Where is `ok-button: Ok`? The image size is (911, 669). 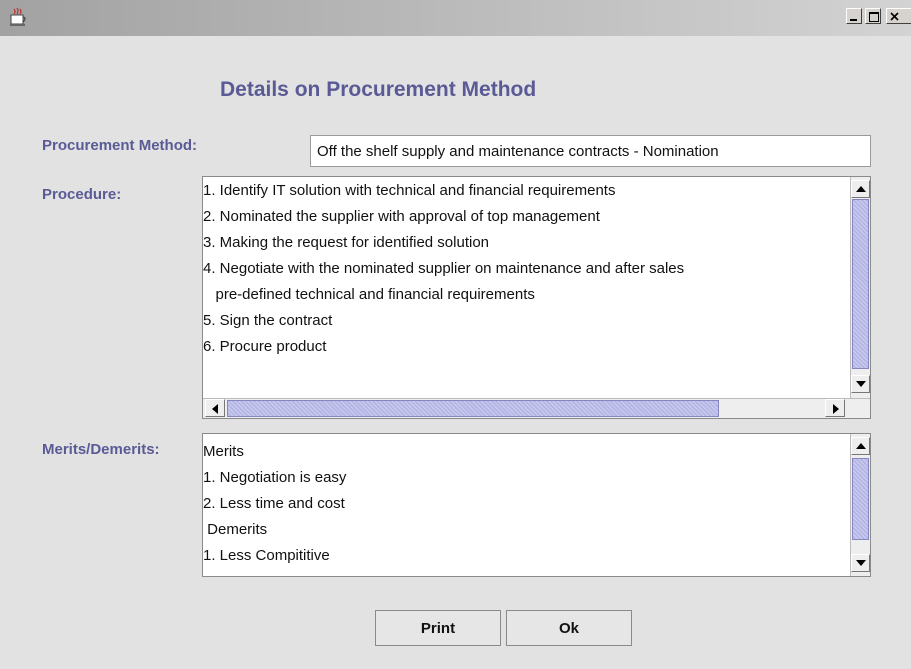
ok-button: Ok is located at coordinates (569, 628).